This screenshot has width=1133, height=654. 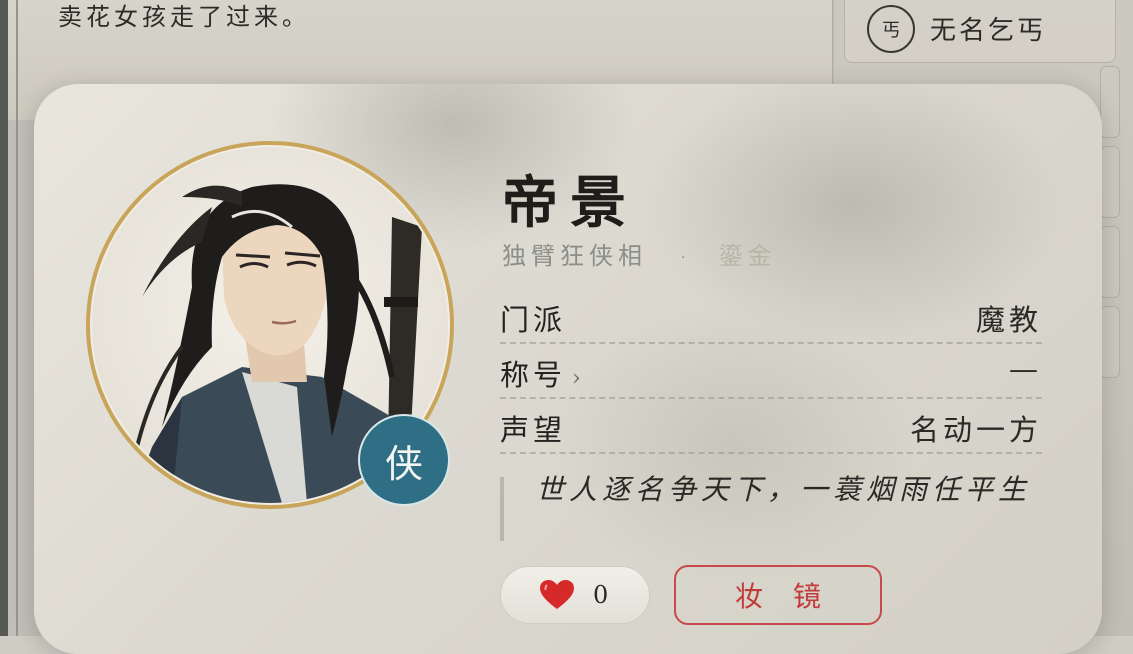 I want to click on like-button: 0, so click(x=575, y=595).